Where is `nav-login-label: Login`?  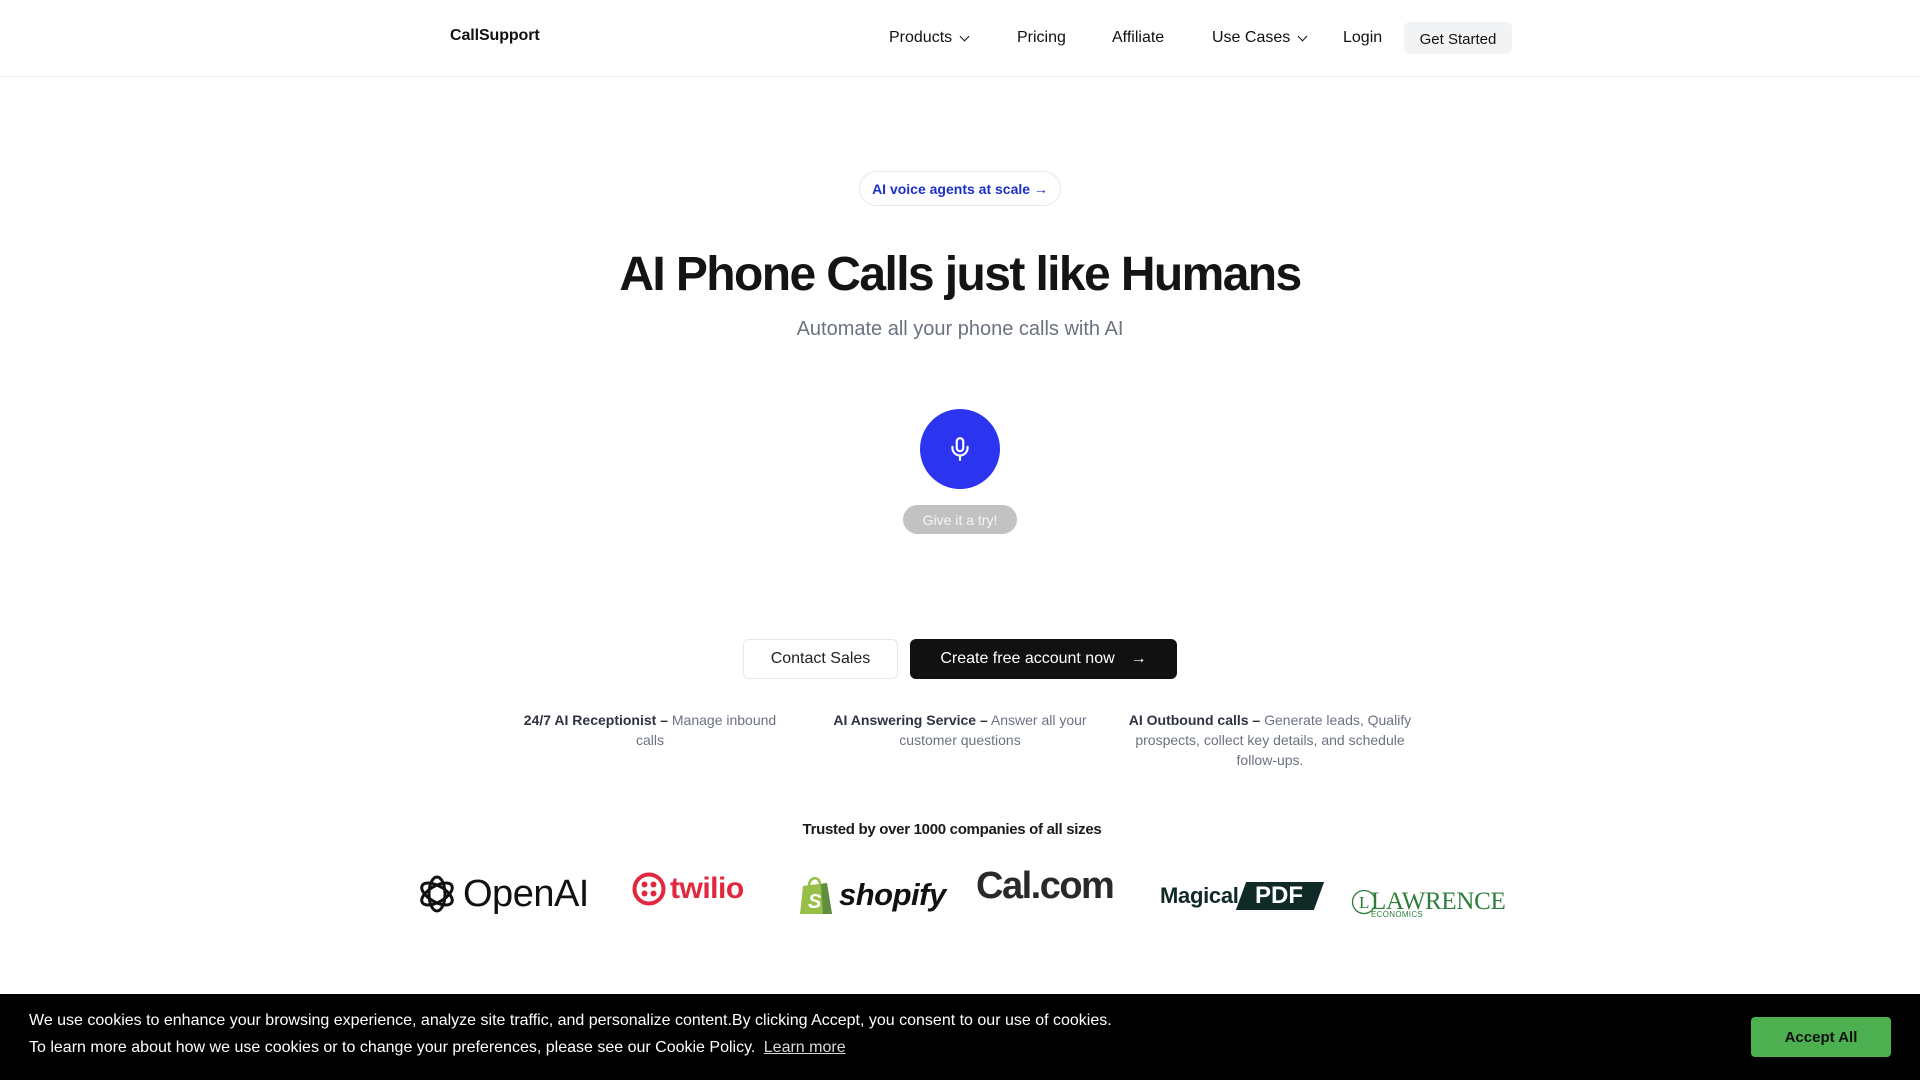 nav-login-label: Login is located at coordinates (1363, 37).